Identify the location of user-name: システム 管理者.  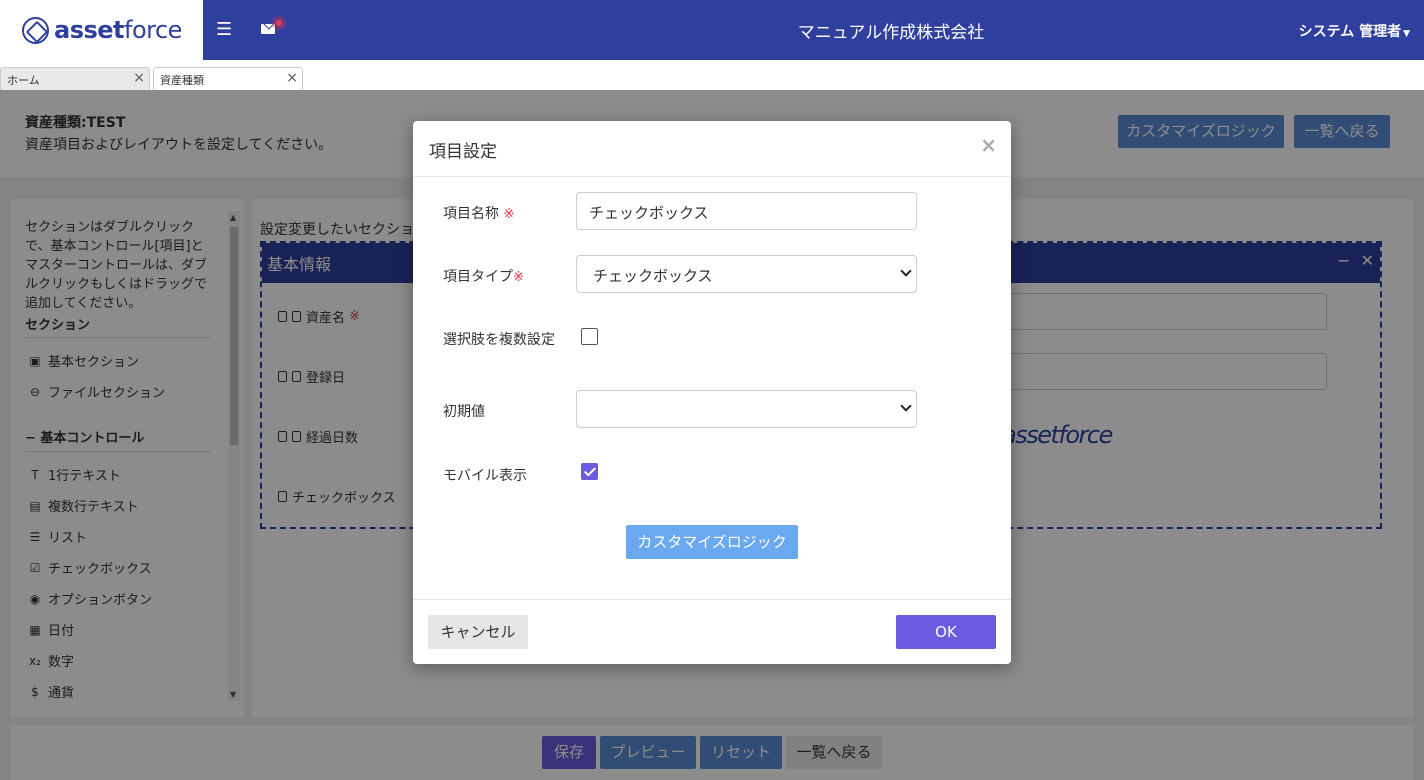
(1350, 32).